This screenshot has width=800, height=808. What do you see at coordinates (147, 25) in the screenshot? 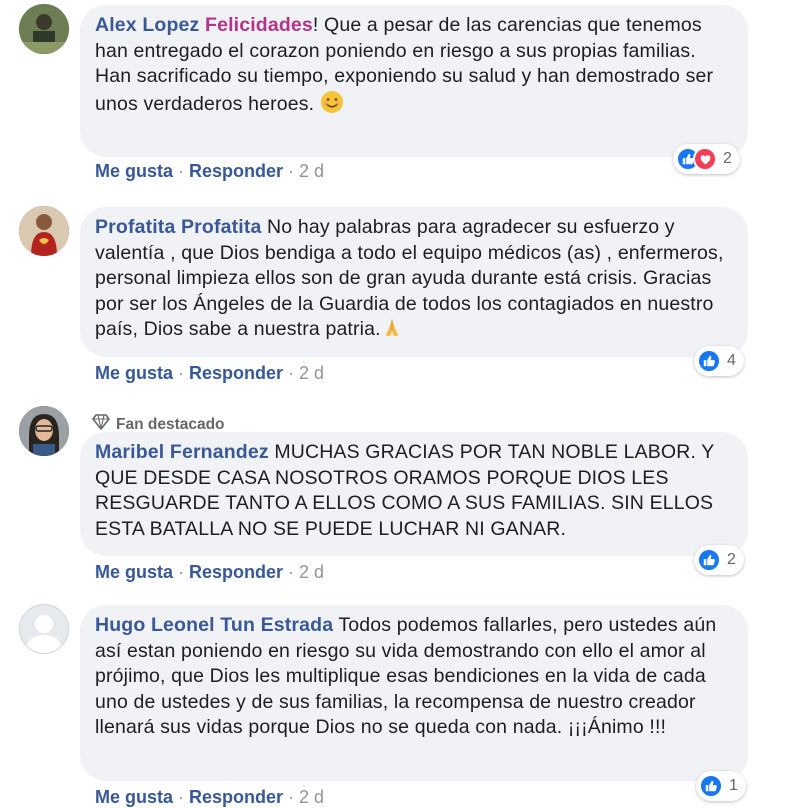
I see `comment-author: Alex Lopez` at bounding box center [147, 25].